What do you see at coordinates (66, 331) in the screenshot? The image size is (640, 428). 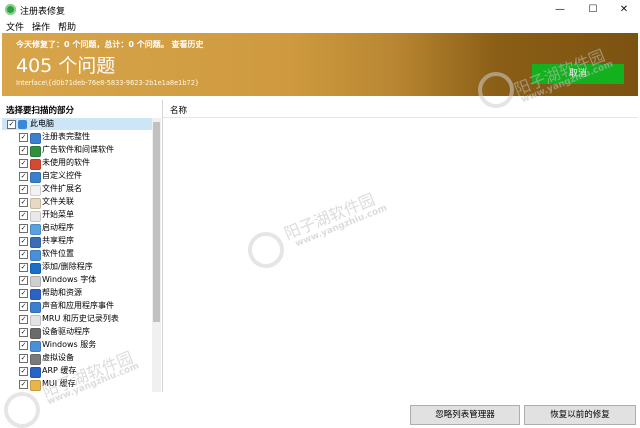 I see `tree-item-label: 设备驱动程序` at bounding box center [66, 331].